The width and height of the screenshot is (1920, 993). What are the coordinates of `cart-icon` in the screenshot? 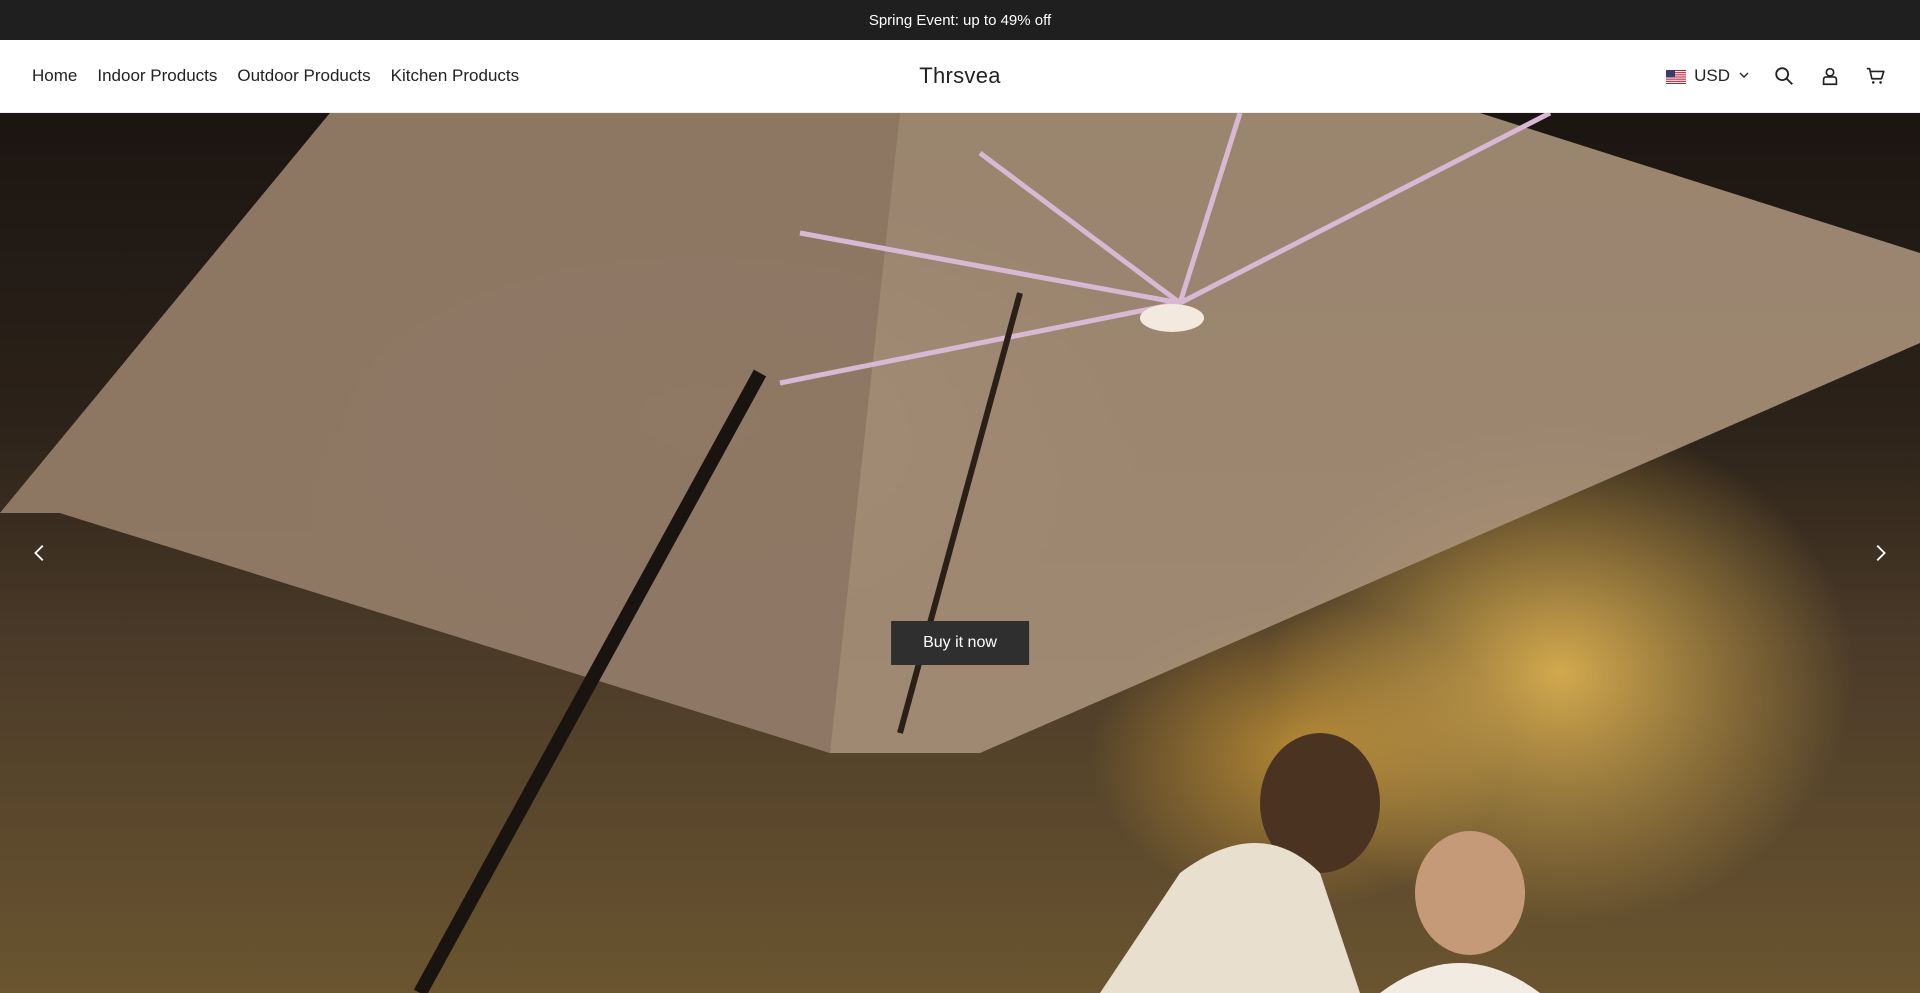 It's located at (1876, 76).